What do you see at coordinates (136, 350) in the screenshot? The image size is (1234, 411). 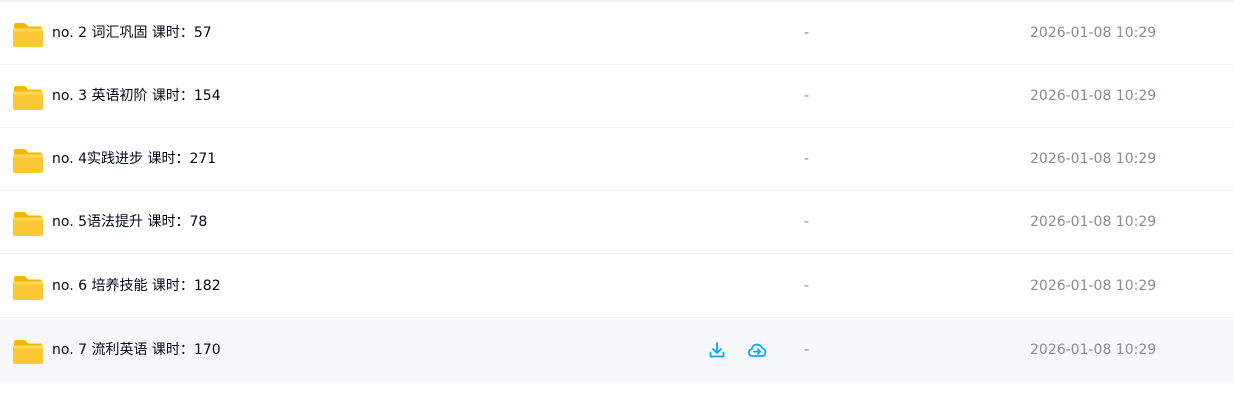 I see `file-name: no. 7 流利英语 课时：170` at bounding box center [136, 350].